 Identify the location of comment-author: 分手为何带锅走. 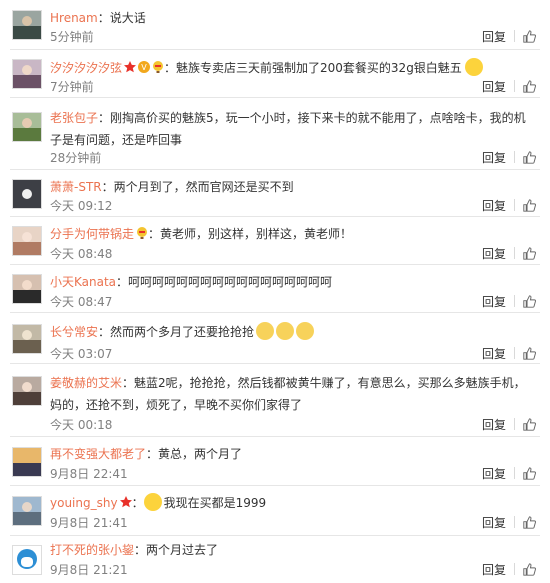
(92, 234).